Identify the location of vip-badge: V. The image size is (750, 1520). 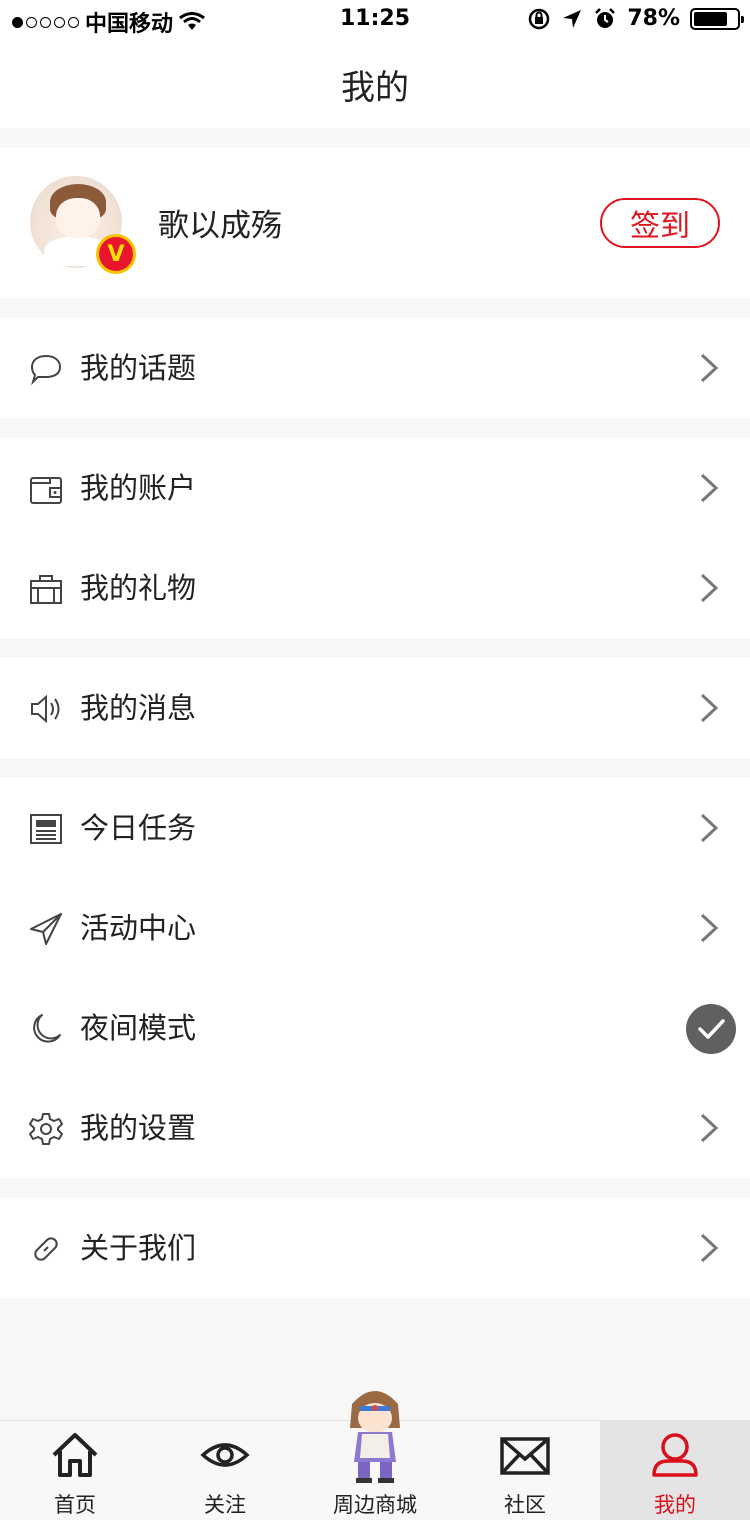
(116, 254).